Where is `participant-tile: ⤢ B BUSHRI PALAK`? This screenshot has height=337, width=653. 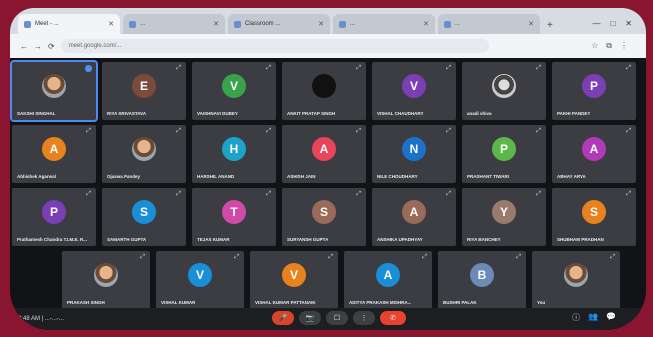
participant-tile: ⤢ B BUSHRI PALAK is located at coordinates (482, 280).